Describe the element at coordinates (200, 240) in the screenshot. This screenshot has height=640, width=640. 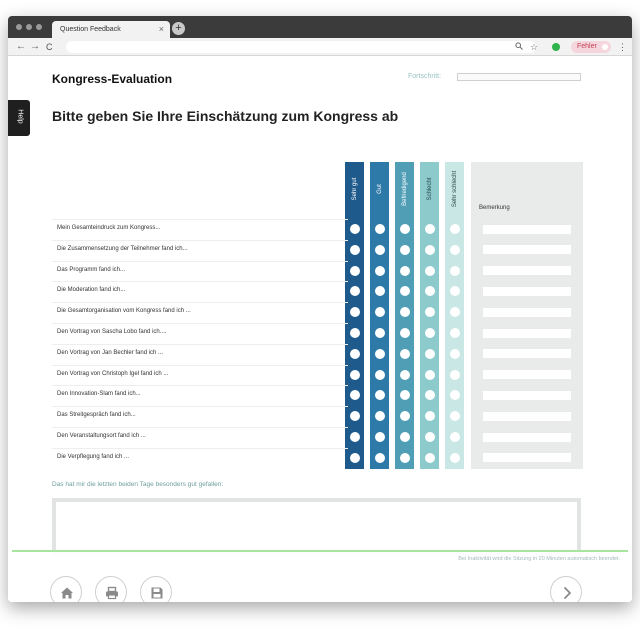
I see `row-divider` at that location.